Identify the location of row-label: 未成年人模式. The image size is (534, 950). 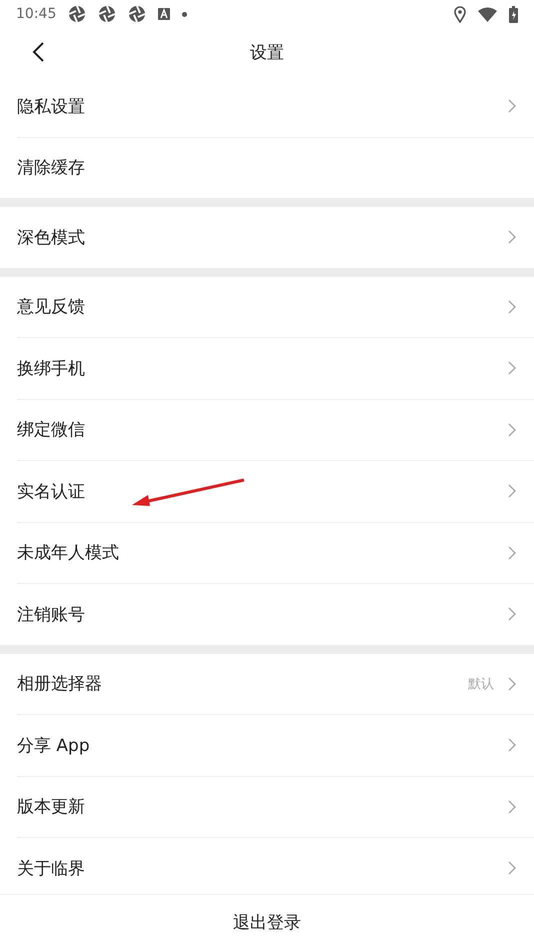
(68, 552).